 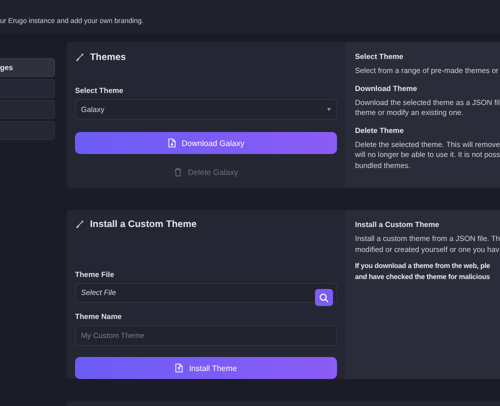 I want to click on browse-button, so click(x=324, y=297).